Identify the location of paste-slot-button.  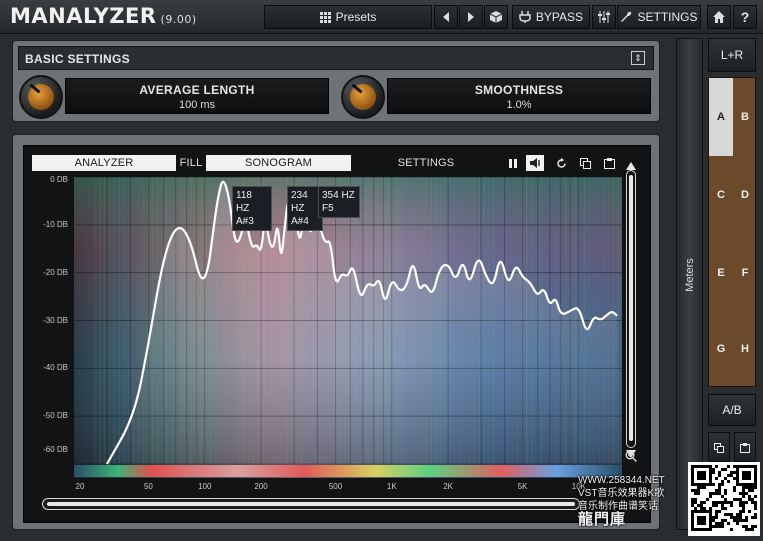
(745, 447).